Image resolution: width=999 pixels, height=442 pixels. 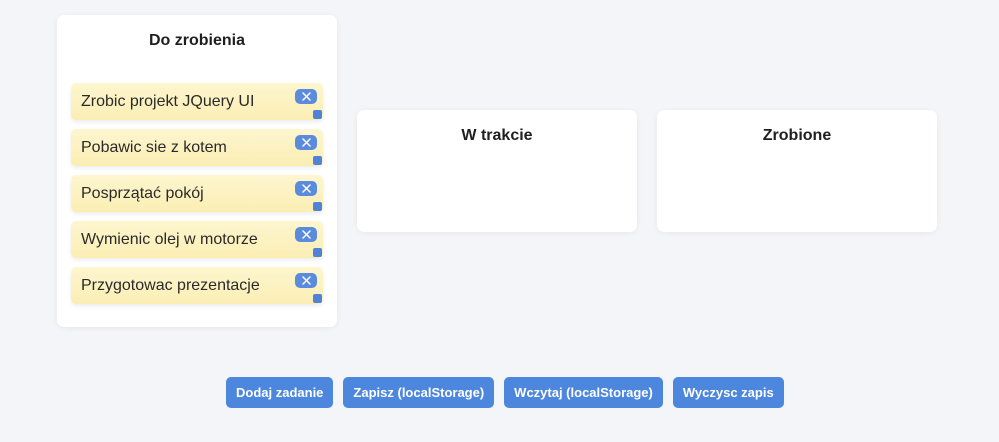 I want to click on column-title: Do zrobienia, so click(x=196, y=40).